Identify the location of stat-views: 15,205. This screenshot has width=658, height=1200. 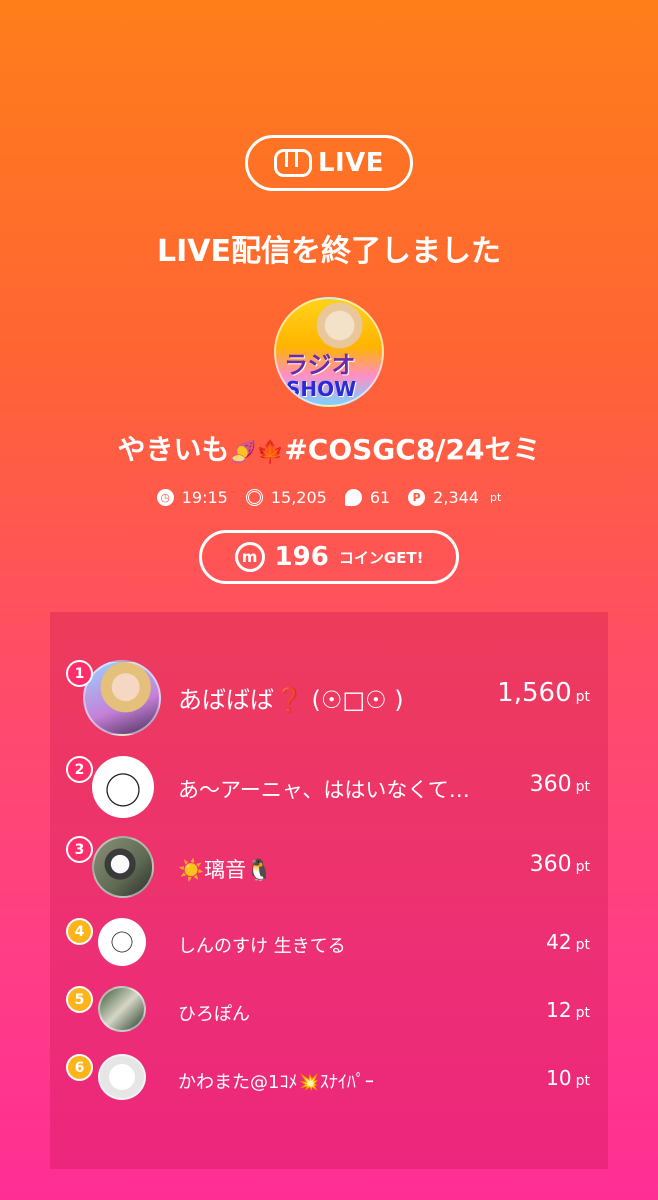
(286, 497).